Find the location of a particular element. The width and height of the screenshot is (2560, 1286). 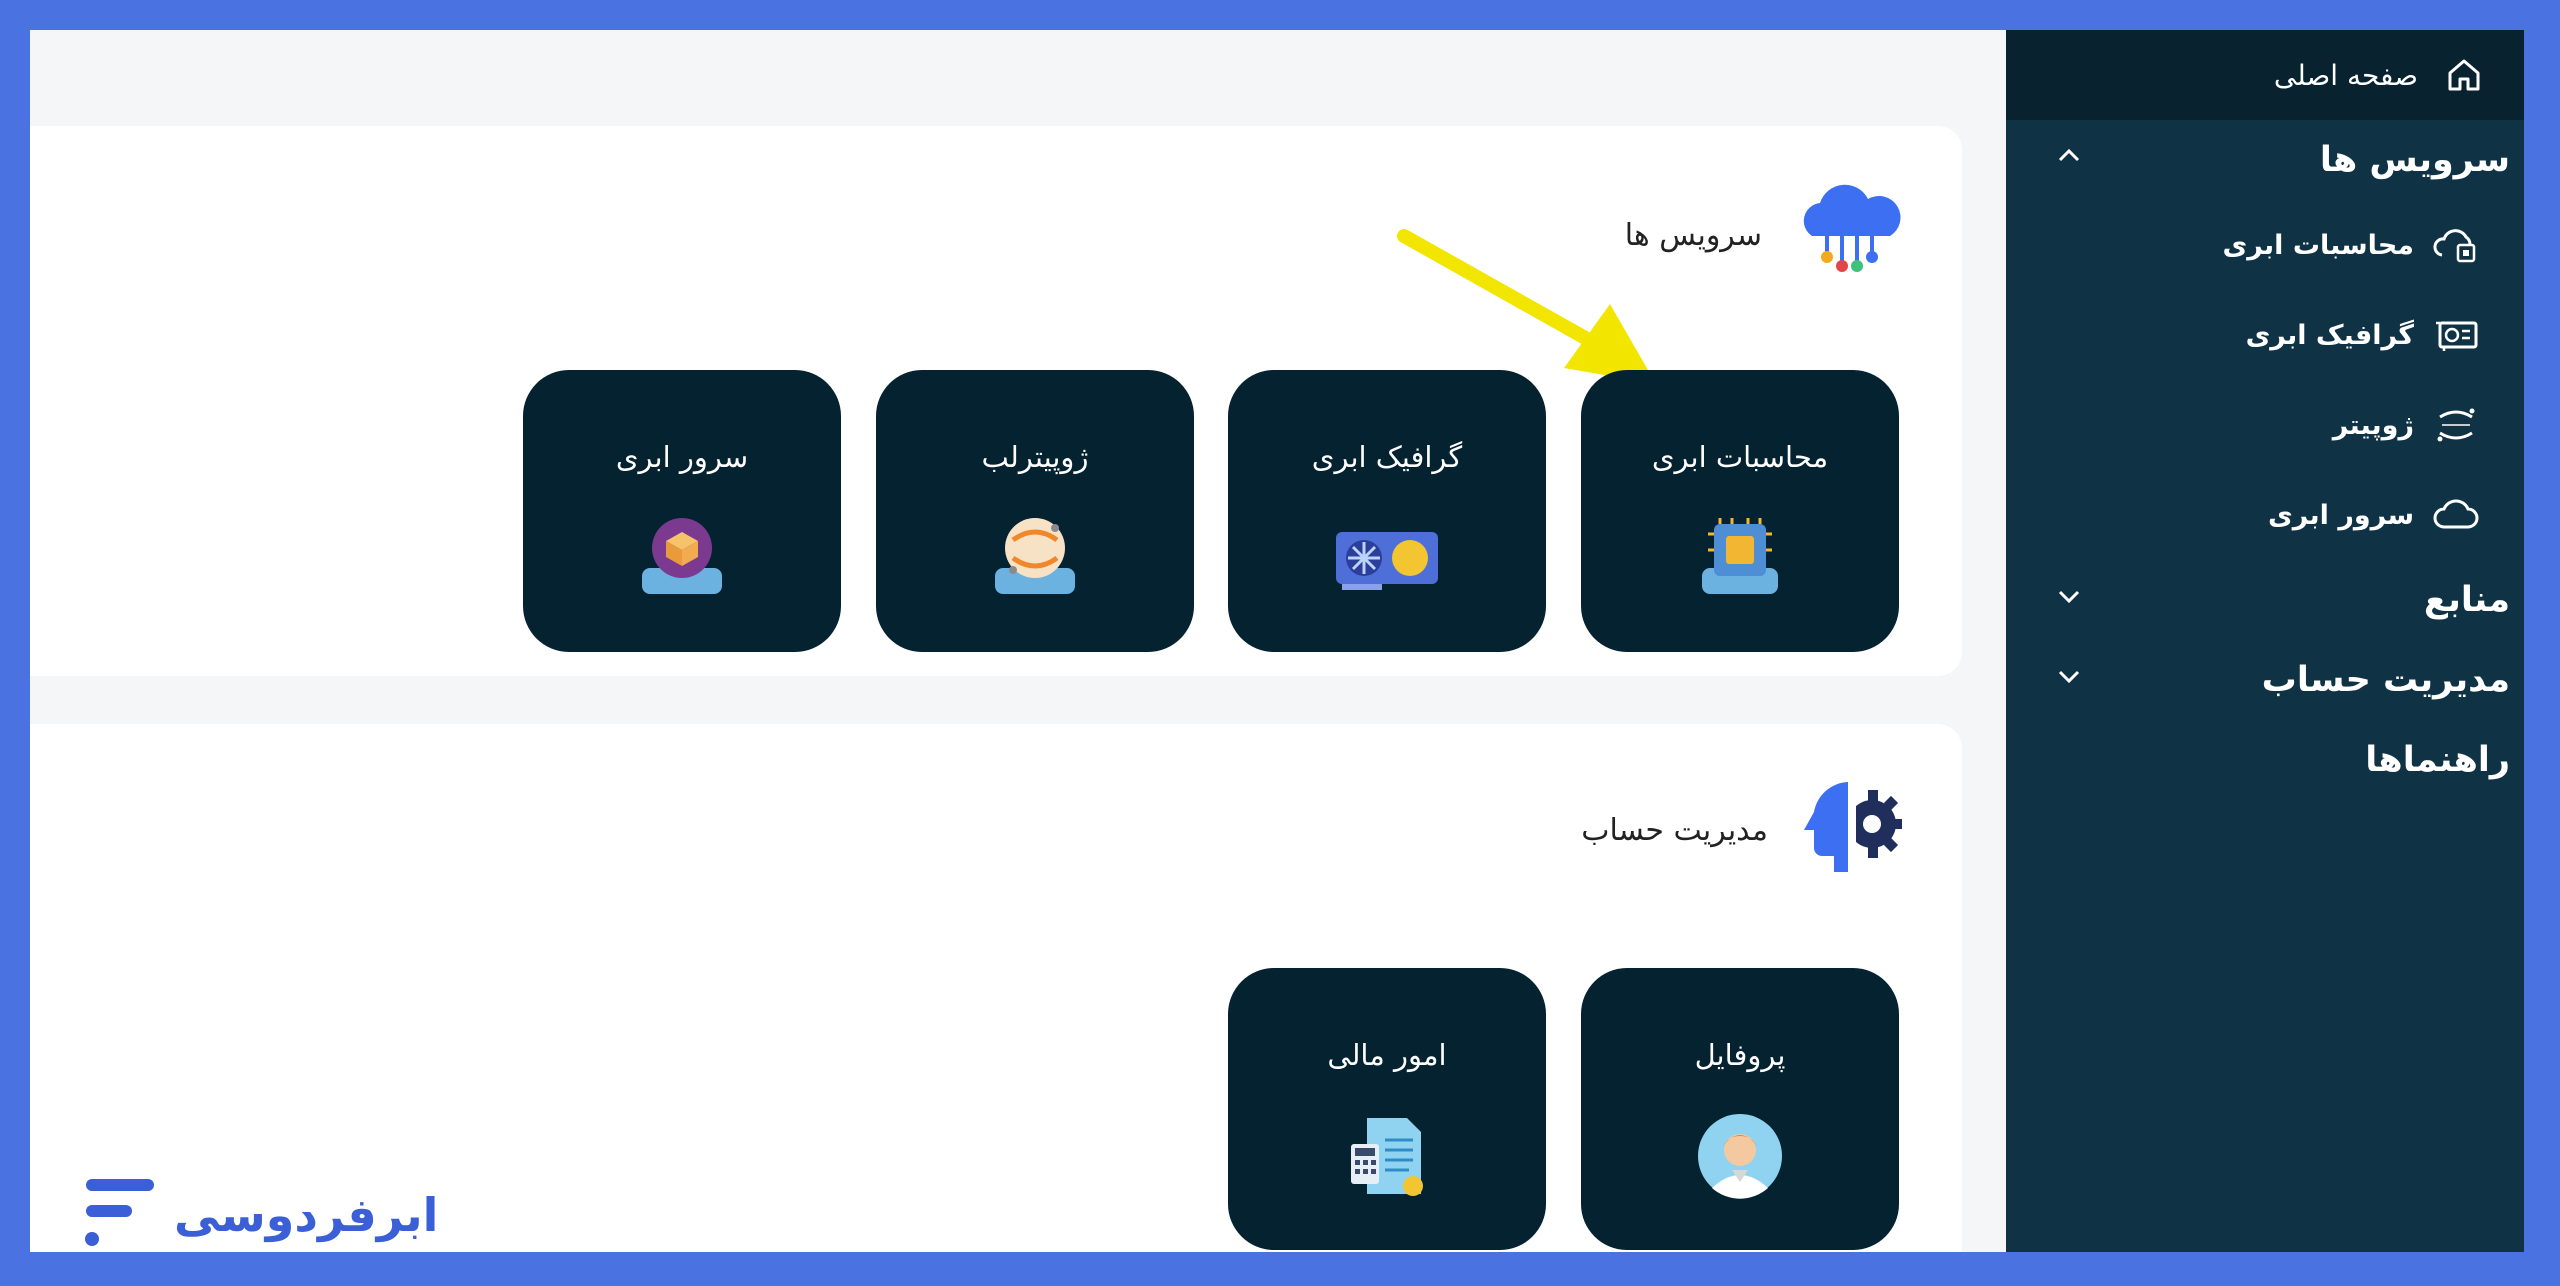

invoice-icon is located at coordinates (1387, 1156).